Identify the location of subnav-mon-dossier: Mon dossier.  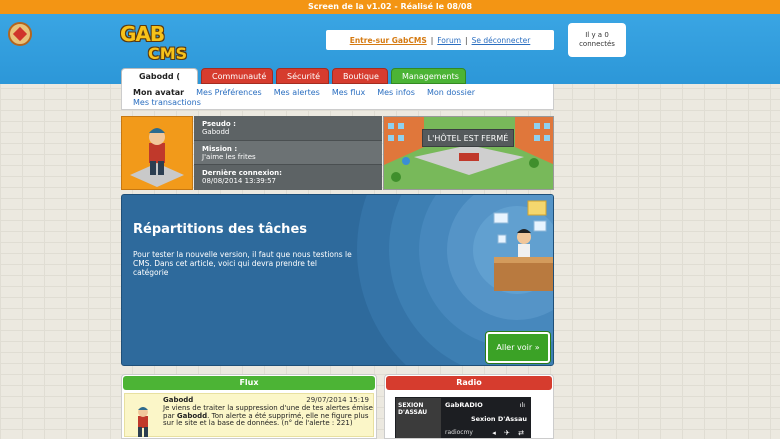
(451, 92).